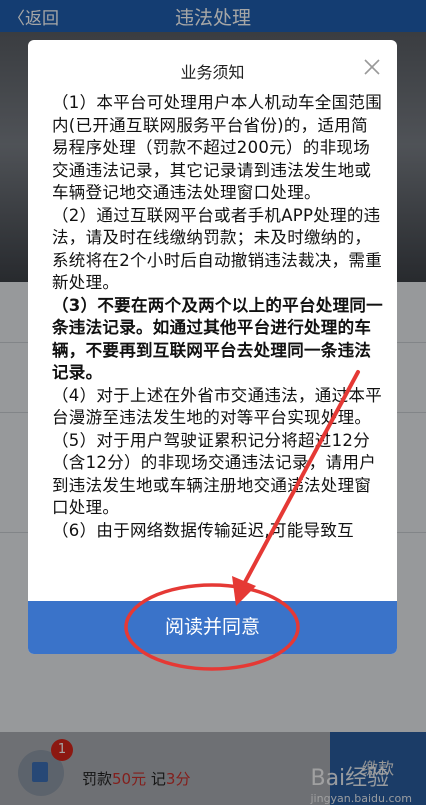 This screenshot has width=426, height=805. What do you see at coordinates (217, 406) in the screenshot?
I see `notice-paragraph-4: （4）对于上述在外省市交通违法，通过本平台漫游至违法发生地的对等平台实现处理。` at bounding box center [217, 406].